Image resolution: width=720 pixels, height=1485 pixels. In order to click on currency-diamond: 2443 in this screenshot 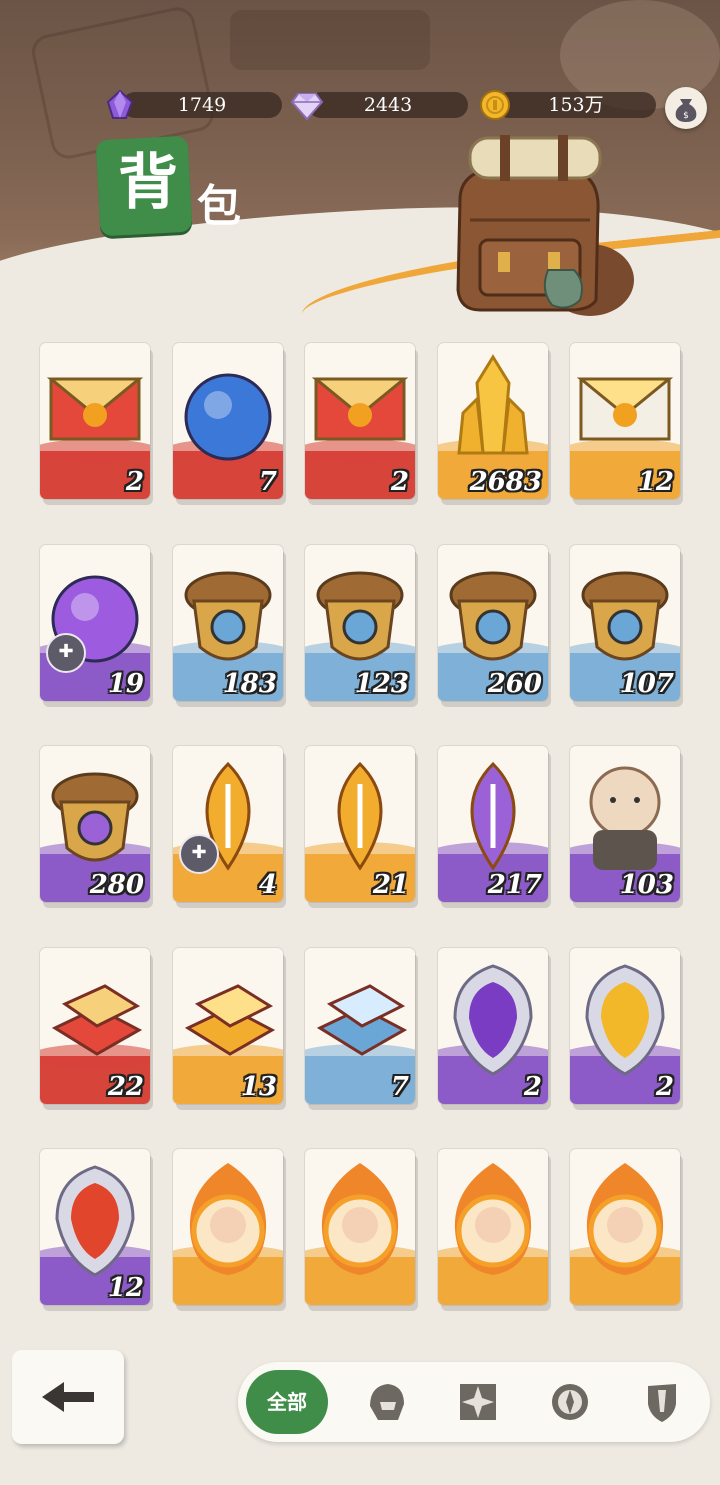, I will do `click(388, 105)`.